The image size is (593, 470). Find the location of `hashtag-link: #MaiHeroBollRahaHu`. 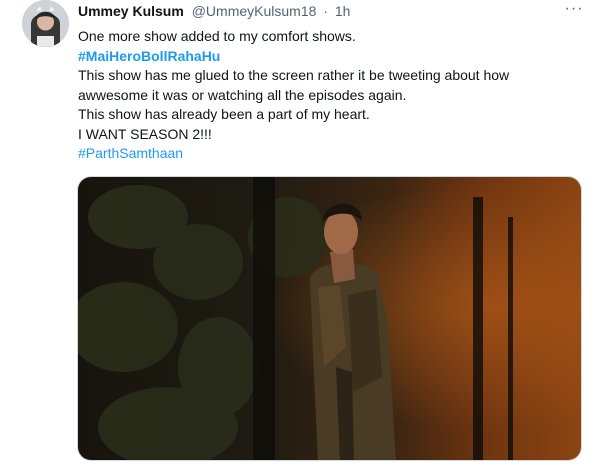

hashtag-link: #MaiHeroBollRahaHu is located at coordinates (330, 57).